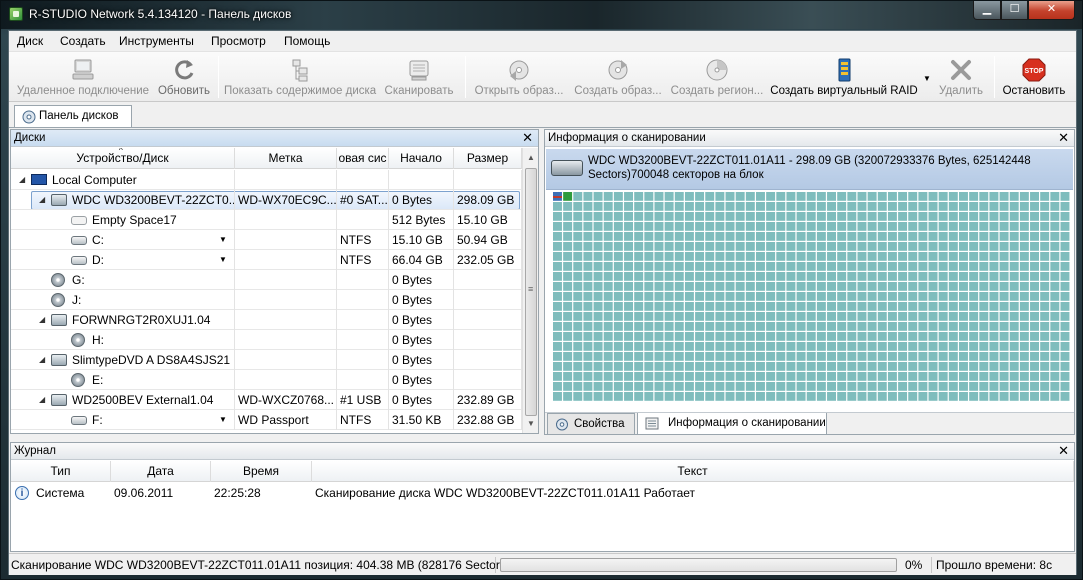 Image resolution: width=1083 pixels, height=580 pixels. I want to click on show-contents-button: Показать содержимое диска, so click(300, 77).